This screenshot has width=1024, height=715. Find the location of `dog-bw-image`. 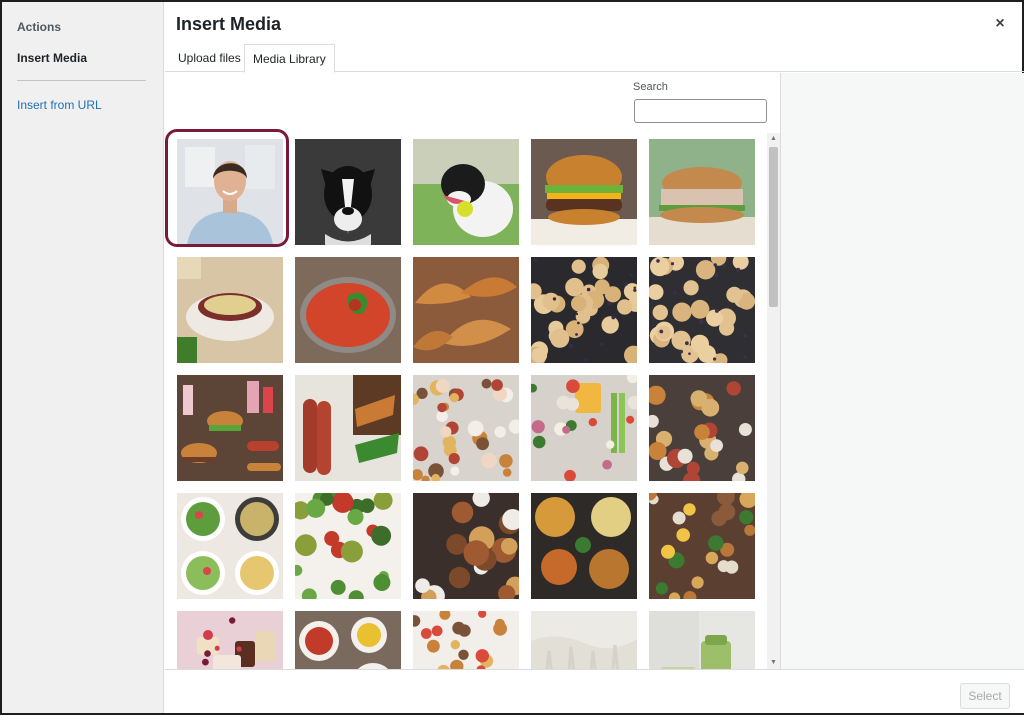

dog-bw-image is located at coordinates (348, 192).